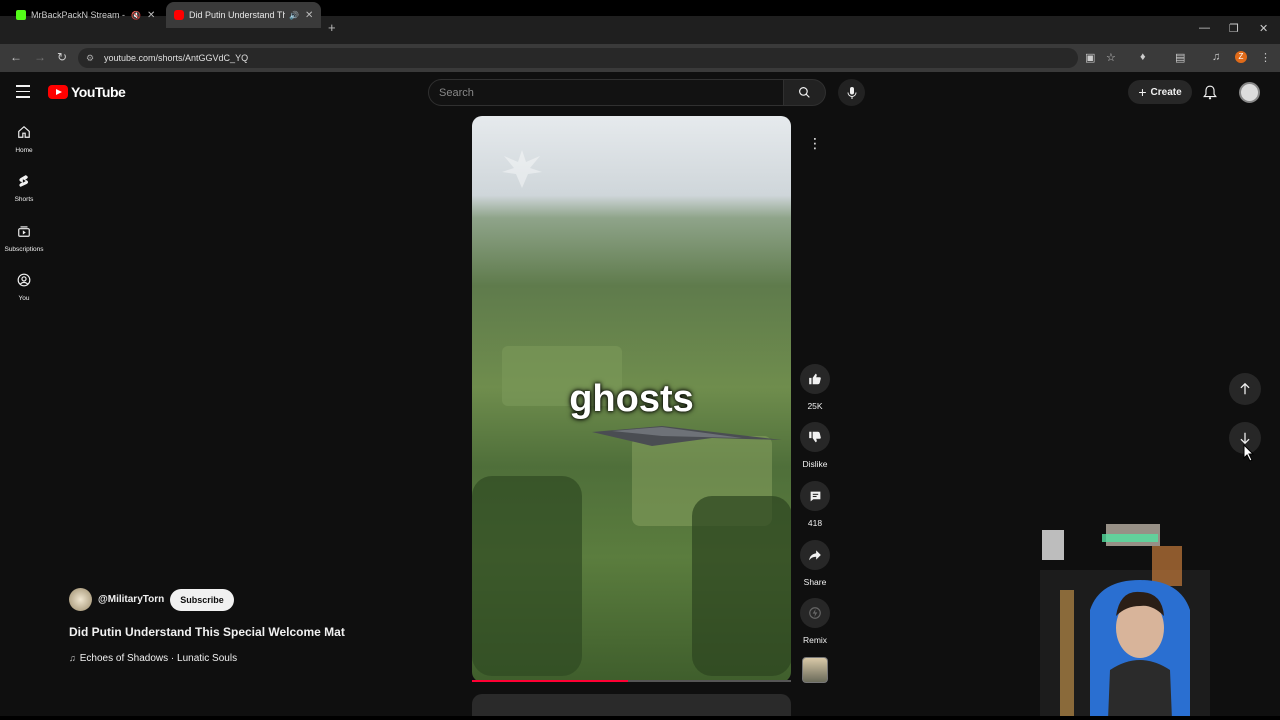  I want to click on share-circle, so click(815, 555).